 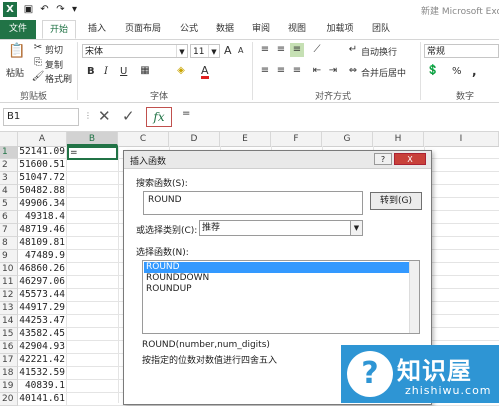 What do you see at coordinates (205, 72) in the screenshot?
I see `font-color-button: A` at bounding box center [205, 72].